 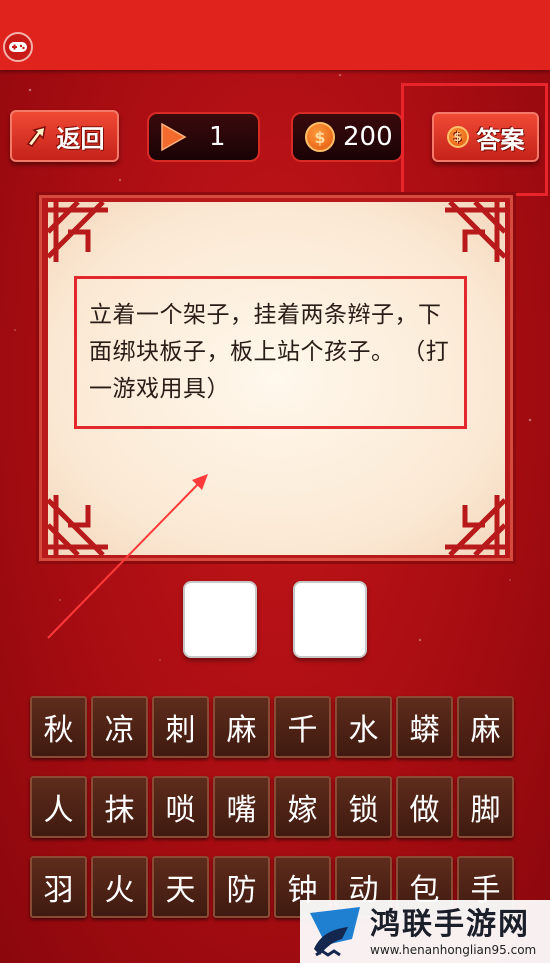 What do you see at coordinates (241, 807) in the screenshot?
I see `char-tile: 嘴` at bounding box center [241, 807].